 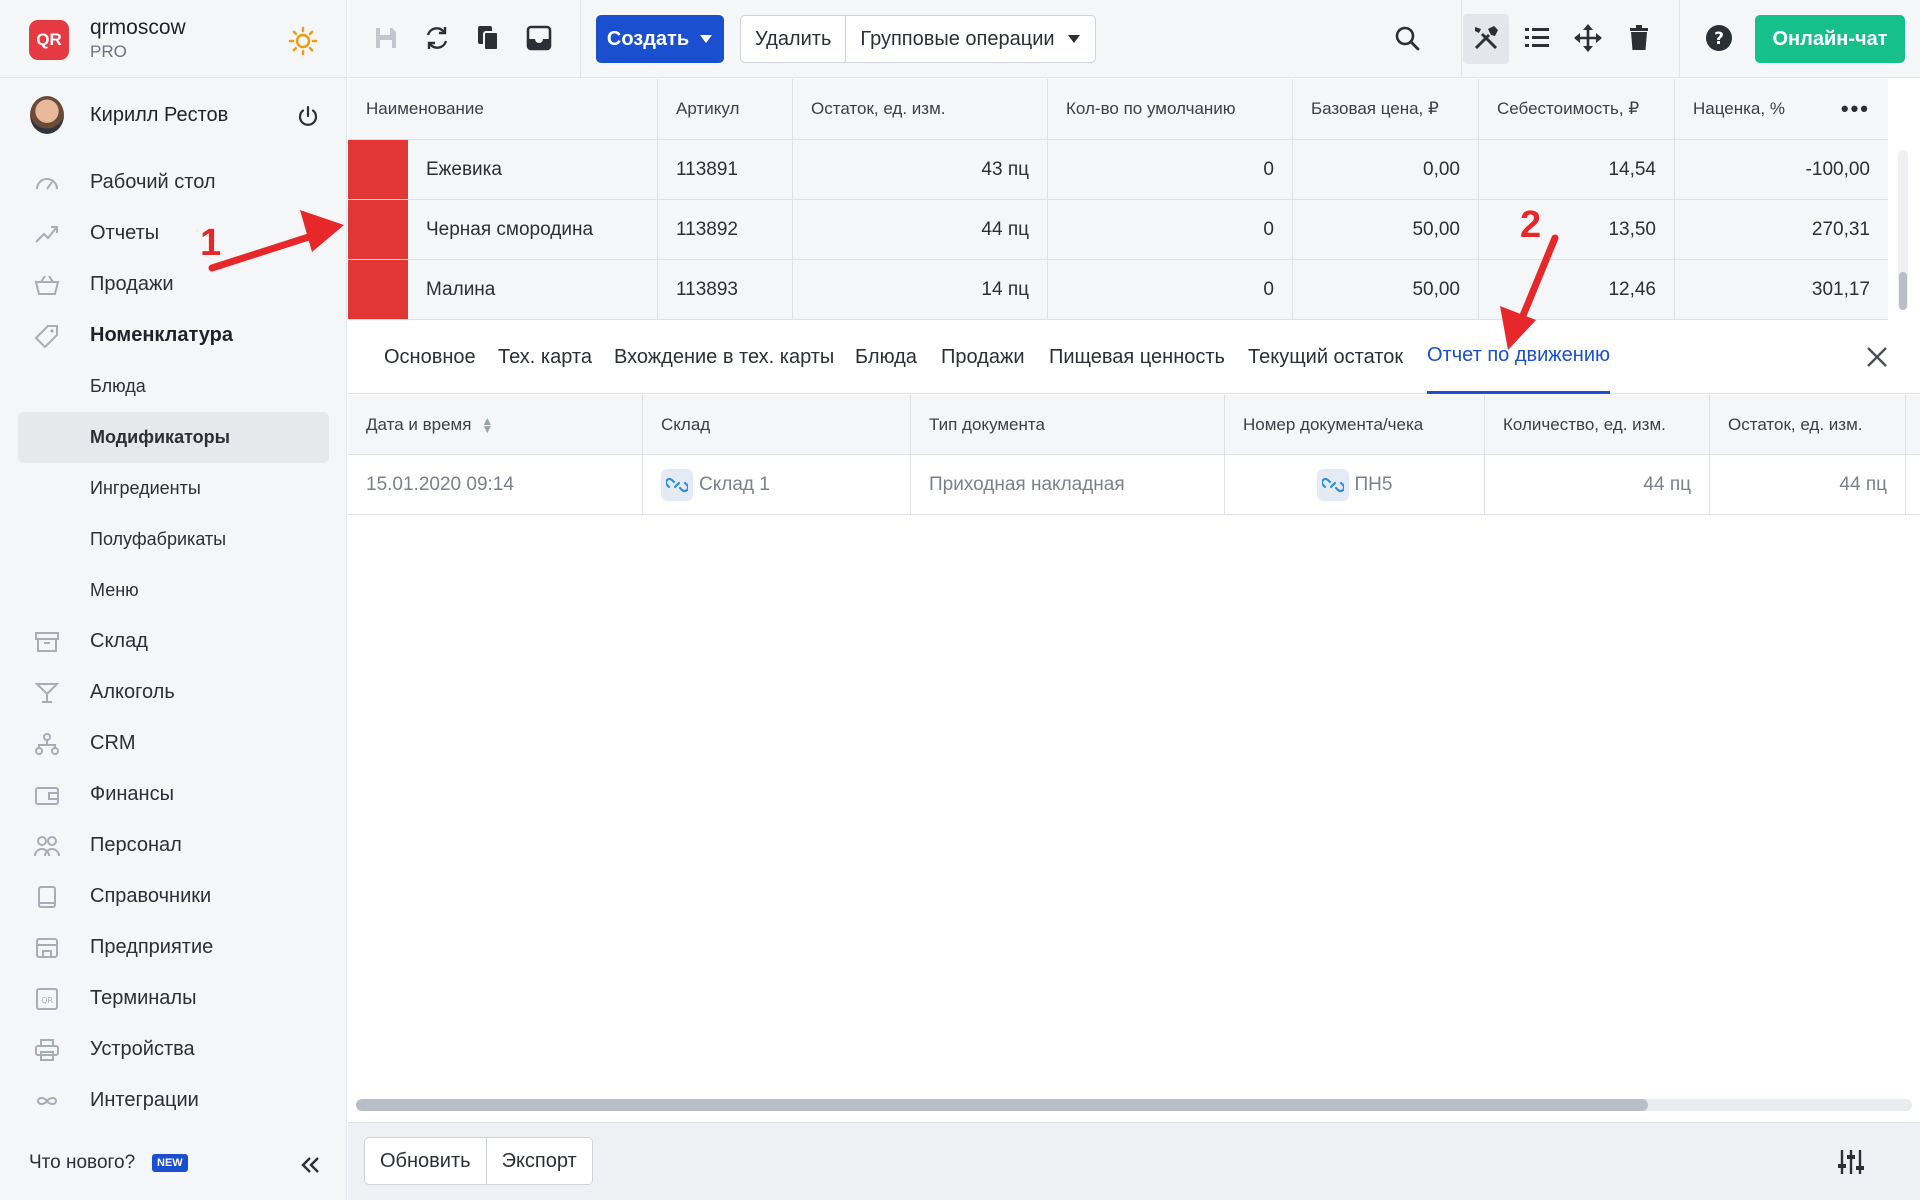 I want to click on collapse-sidebar-icon, so click(x=310, y=1165).